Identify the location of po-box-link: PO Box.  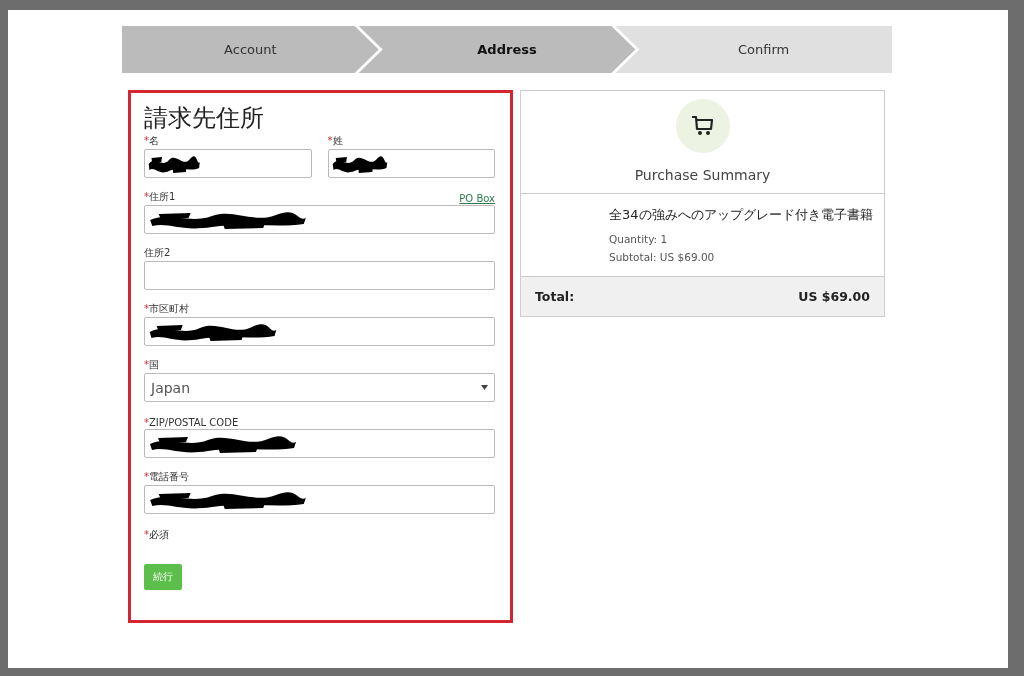
(477, 198).